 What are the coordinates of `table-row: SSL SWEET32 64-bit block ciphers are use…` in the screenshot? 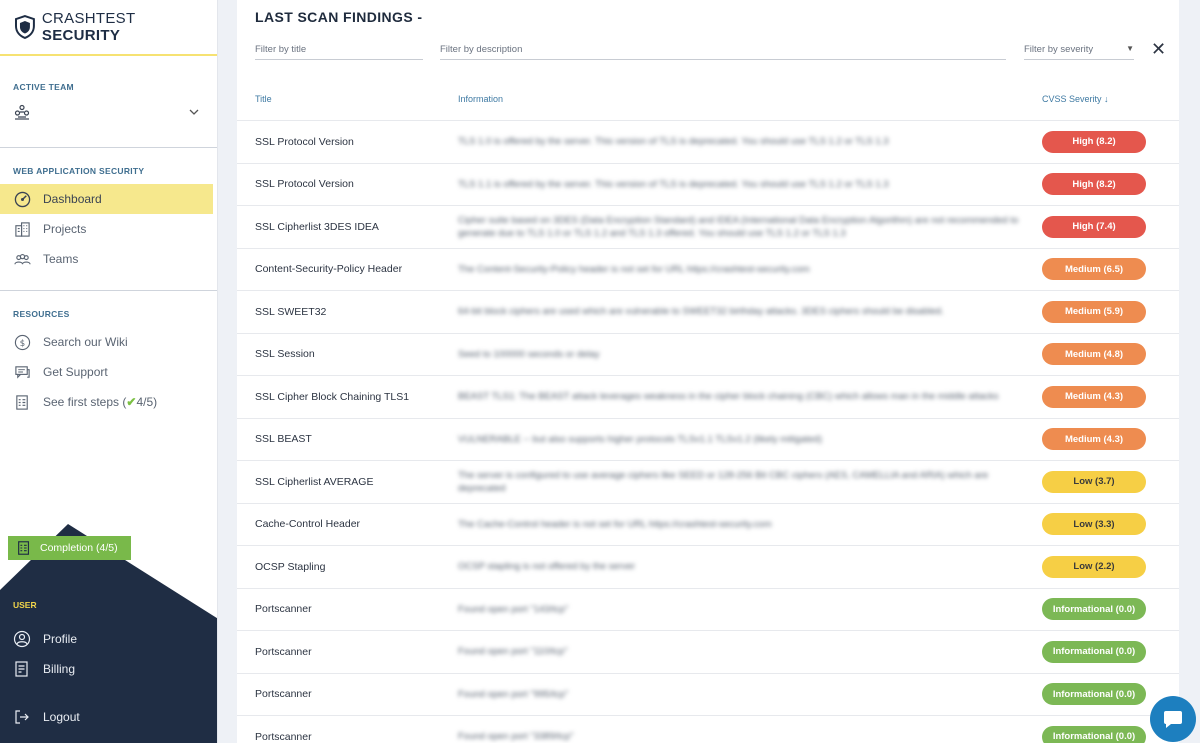 It's located at (708, 311).